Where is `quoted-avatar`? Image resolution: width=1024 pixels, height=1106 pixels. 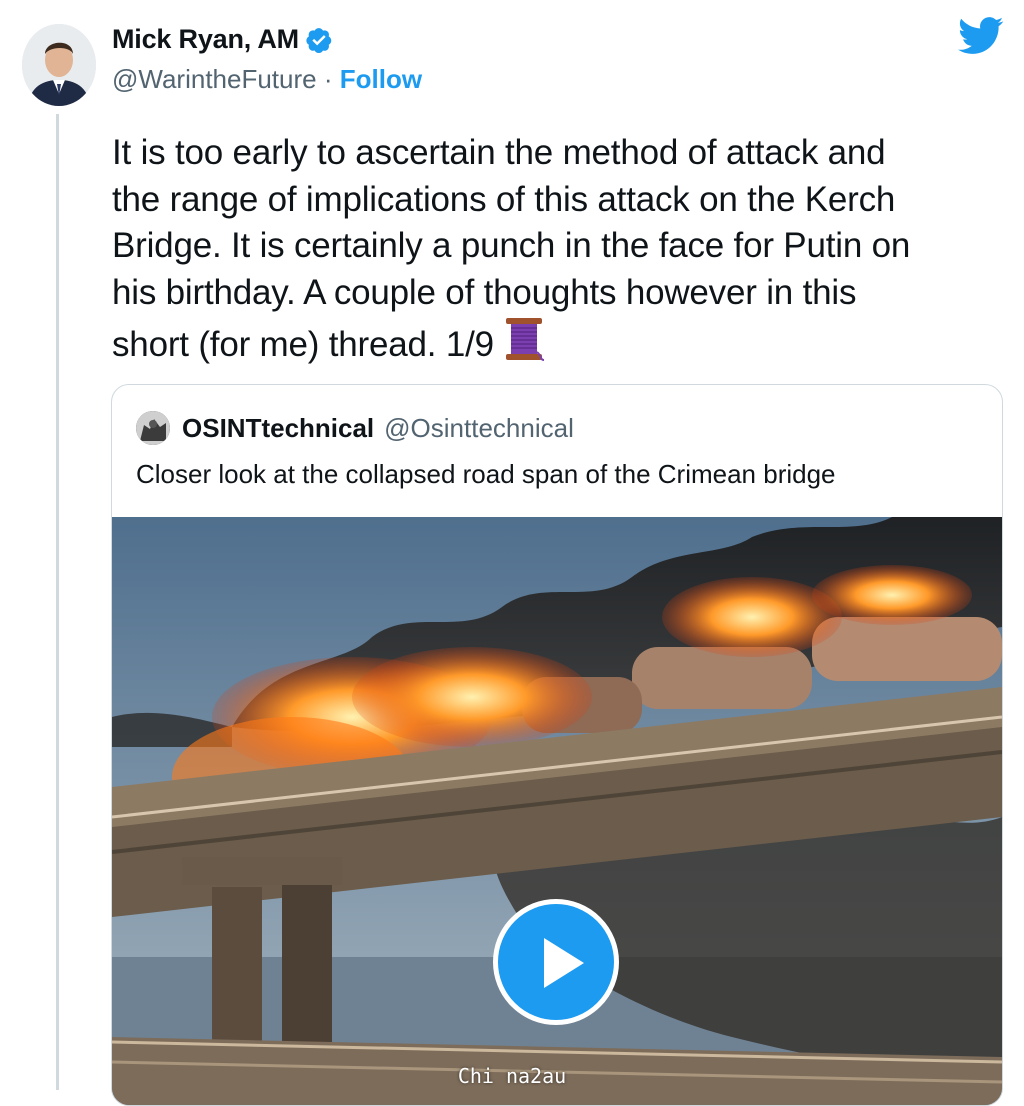 quoted-avatar is located at coordinates (153, 428).